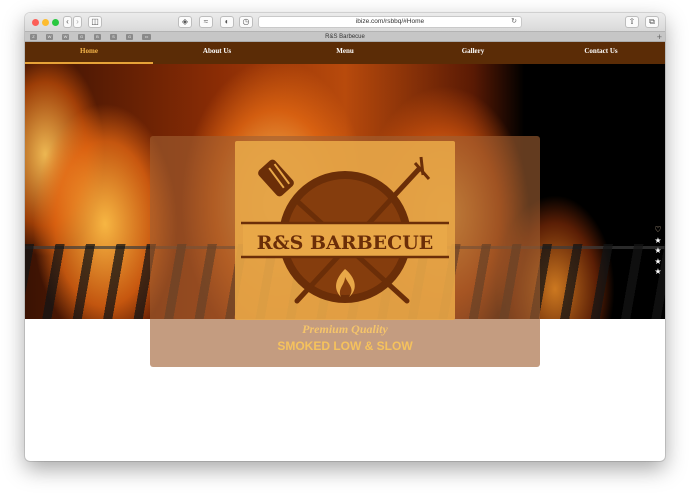 The width and height of the screenshot is (690, 497). I want to click on nav-about-us: About Us, so click(217, 53).